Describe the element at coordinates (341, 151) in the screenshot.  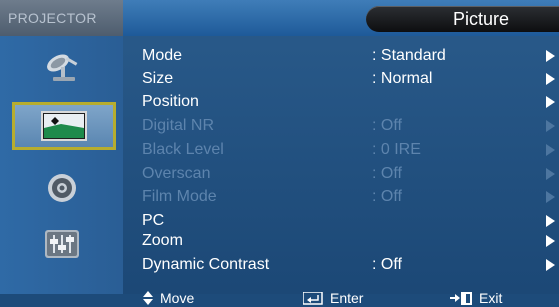
I see `menu-row-black-level: Black Level : 0 IRE` at that location.